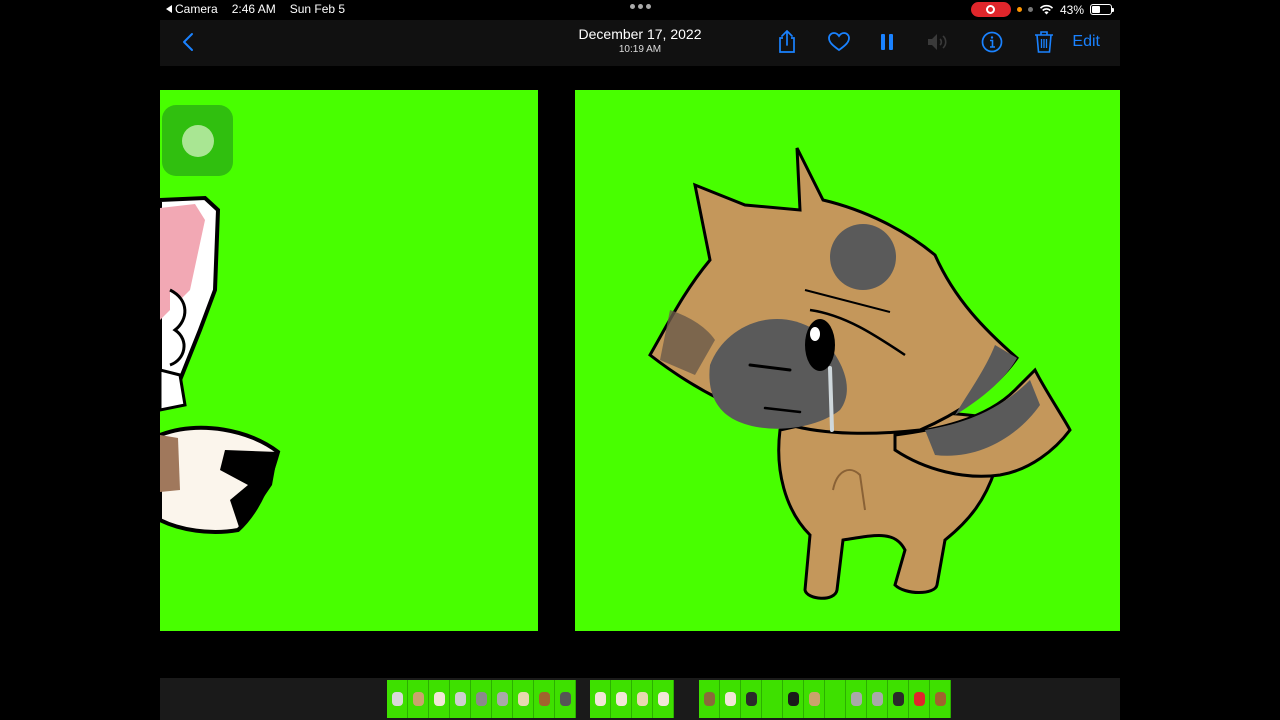  I want to click on trash-icon, so click(1044, 42).